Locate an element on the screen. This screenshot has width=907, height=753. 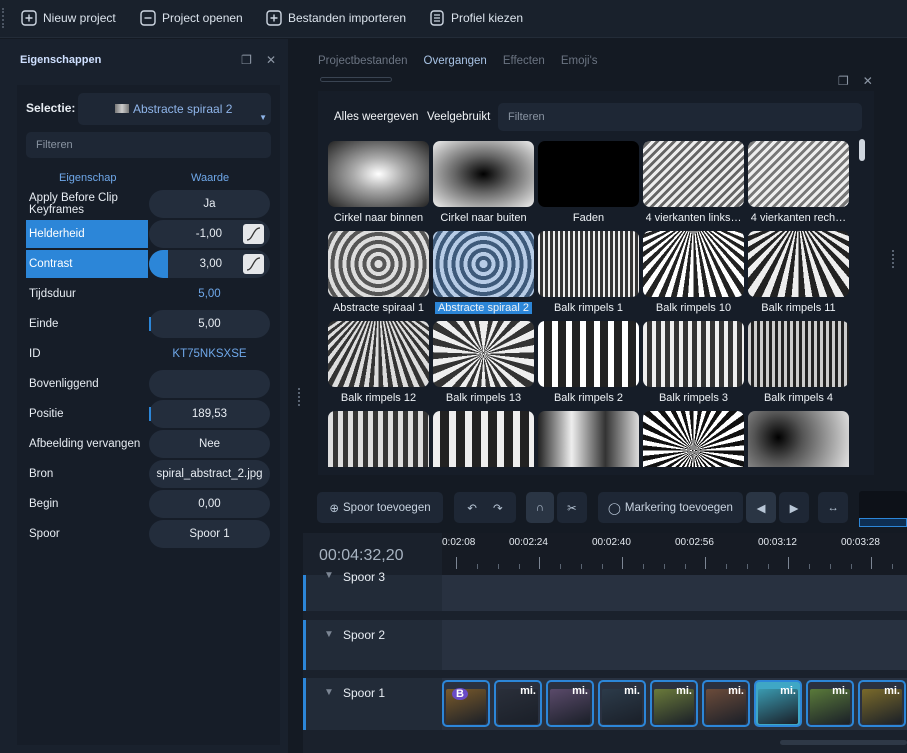
property-value-slider: 3,00 is located at coordinates (209, 264).